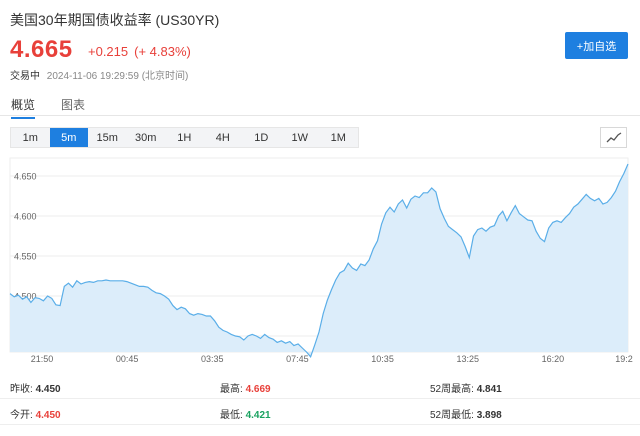  I want to click on y-tick-label: 4.600, so click(25, 217).